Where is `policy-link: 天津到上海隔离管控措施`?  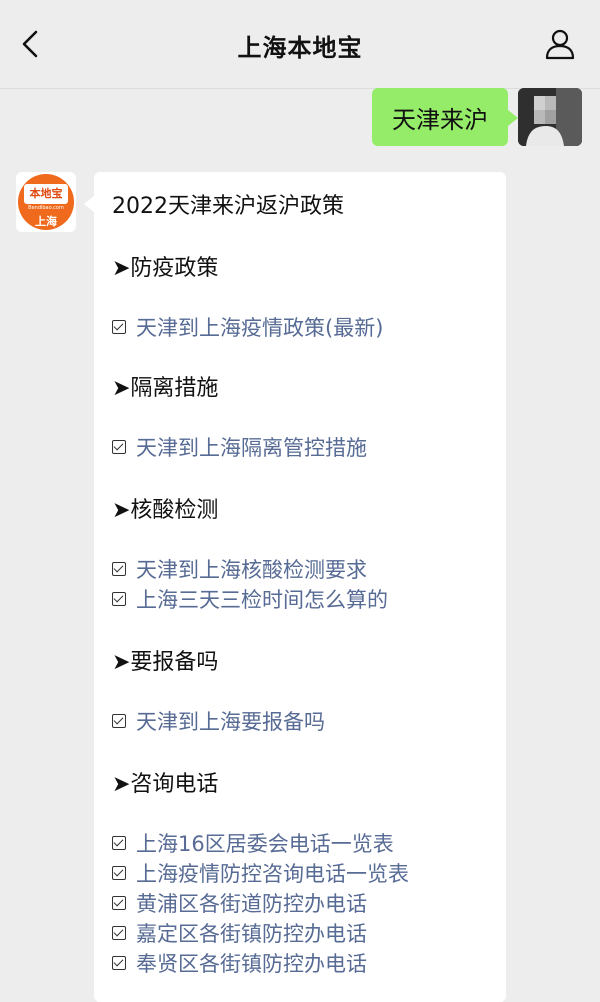
policy-link: 天津到上海隔离管控措施 is located at coordinates (239, 447).